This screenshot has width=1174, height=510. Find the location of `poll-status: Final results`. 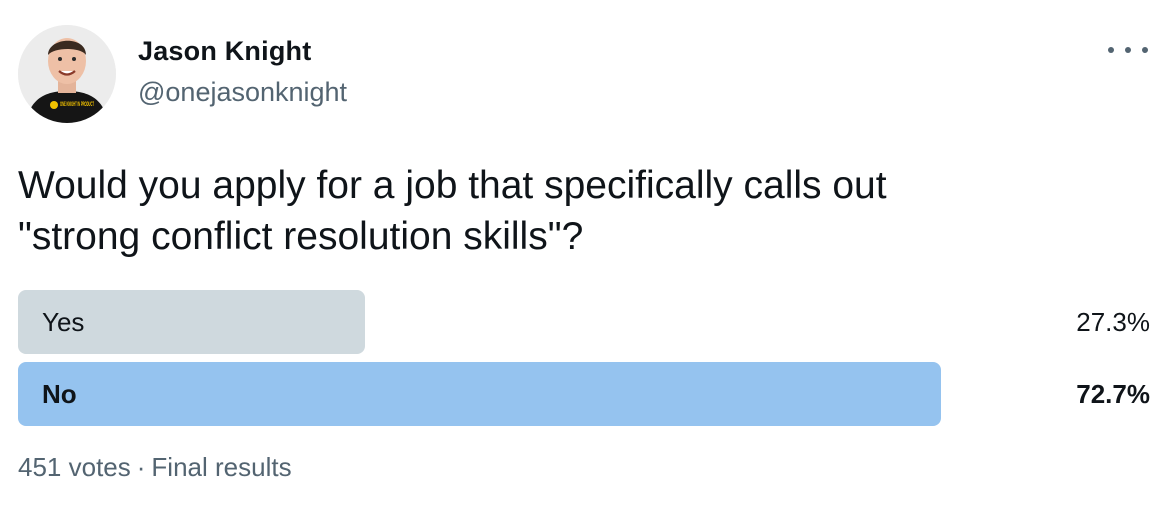

poll-status: Final results is located at coordinates (221, 467).